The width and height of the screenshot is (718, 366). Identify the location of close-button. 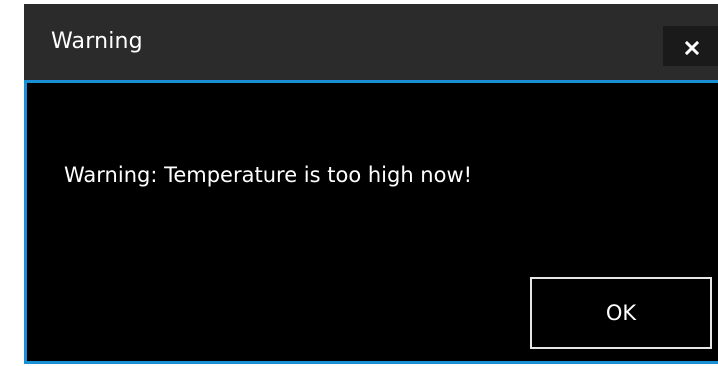
(690, 46).